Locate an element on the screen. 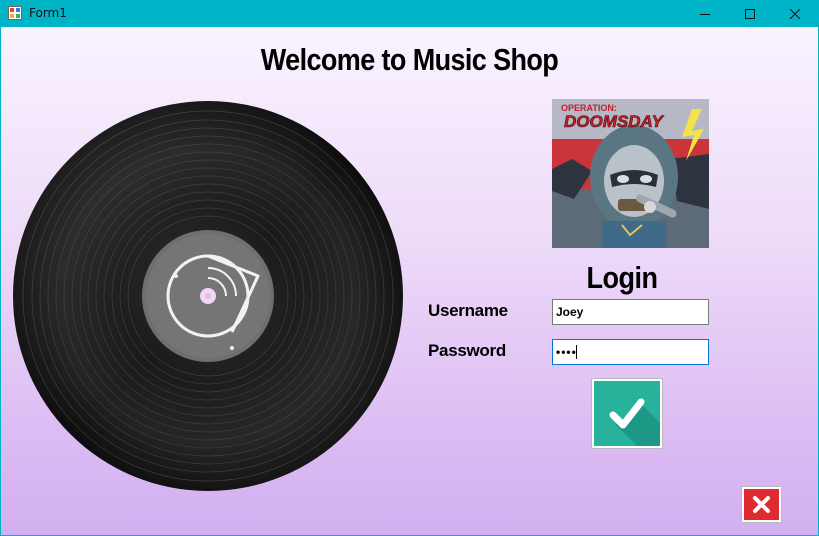 The height and width of the screenshot is (536, 819). password-label: Password is located at coordinates (467, 350).